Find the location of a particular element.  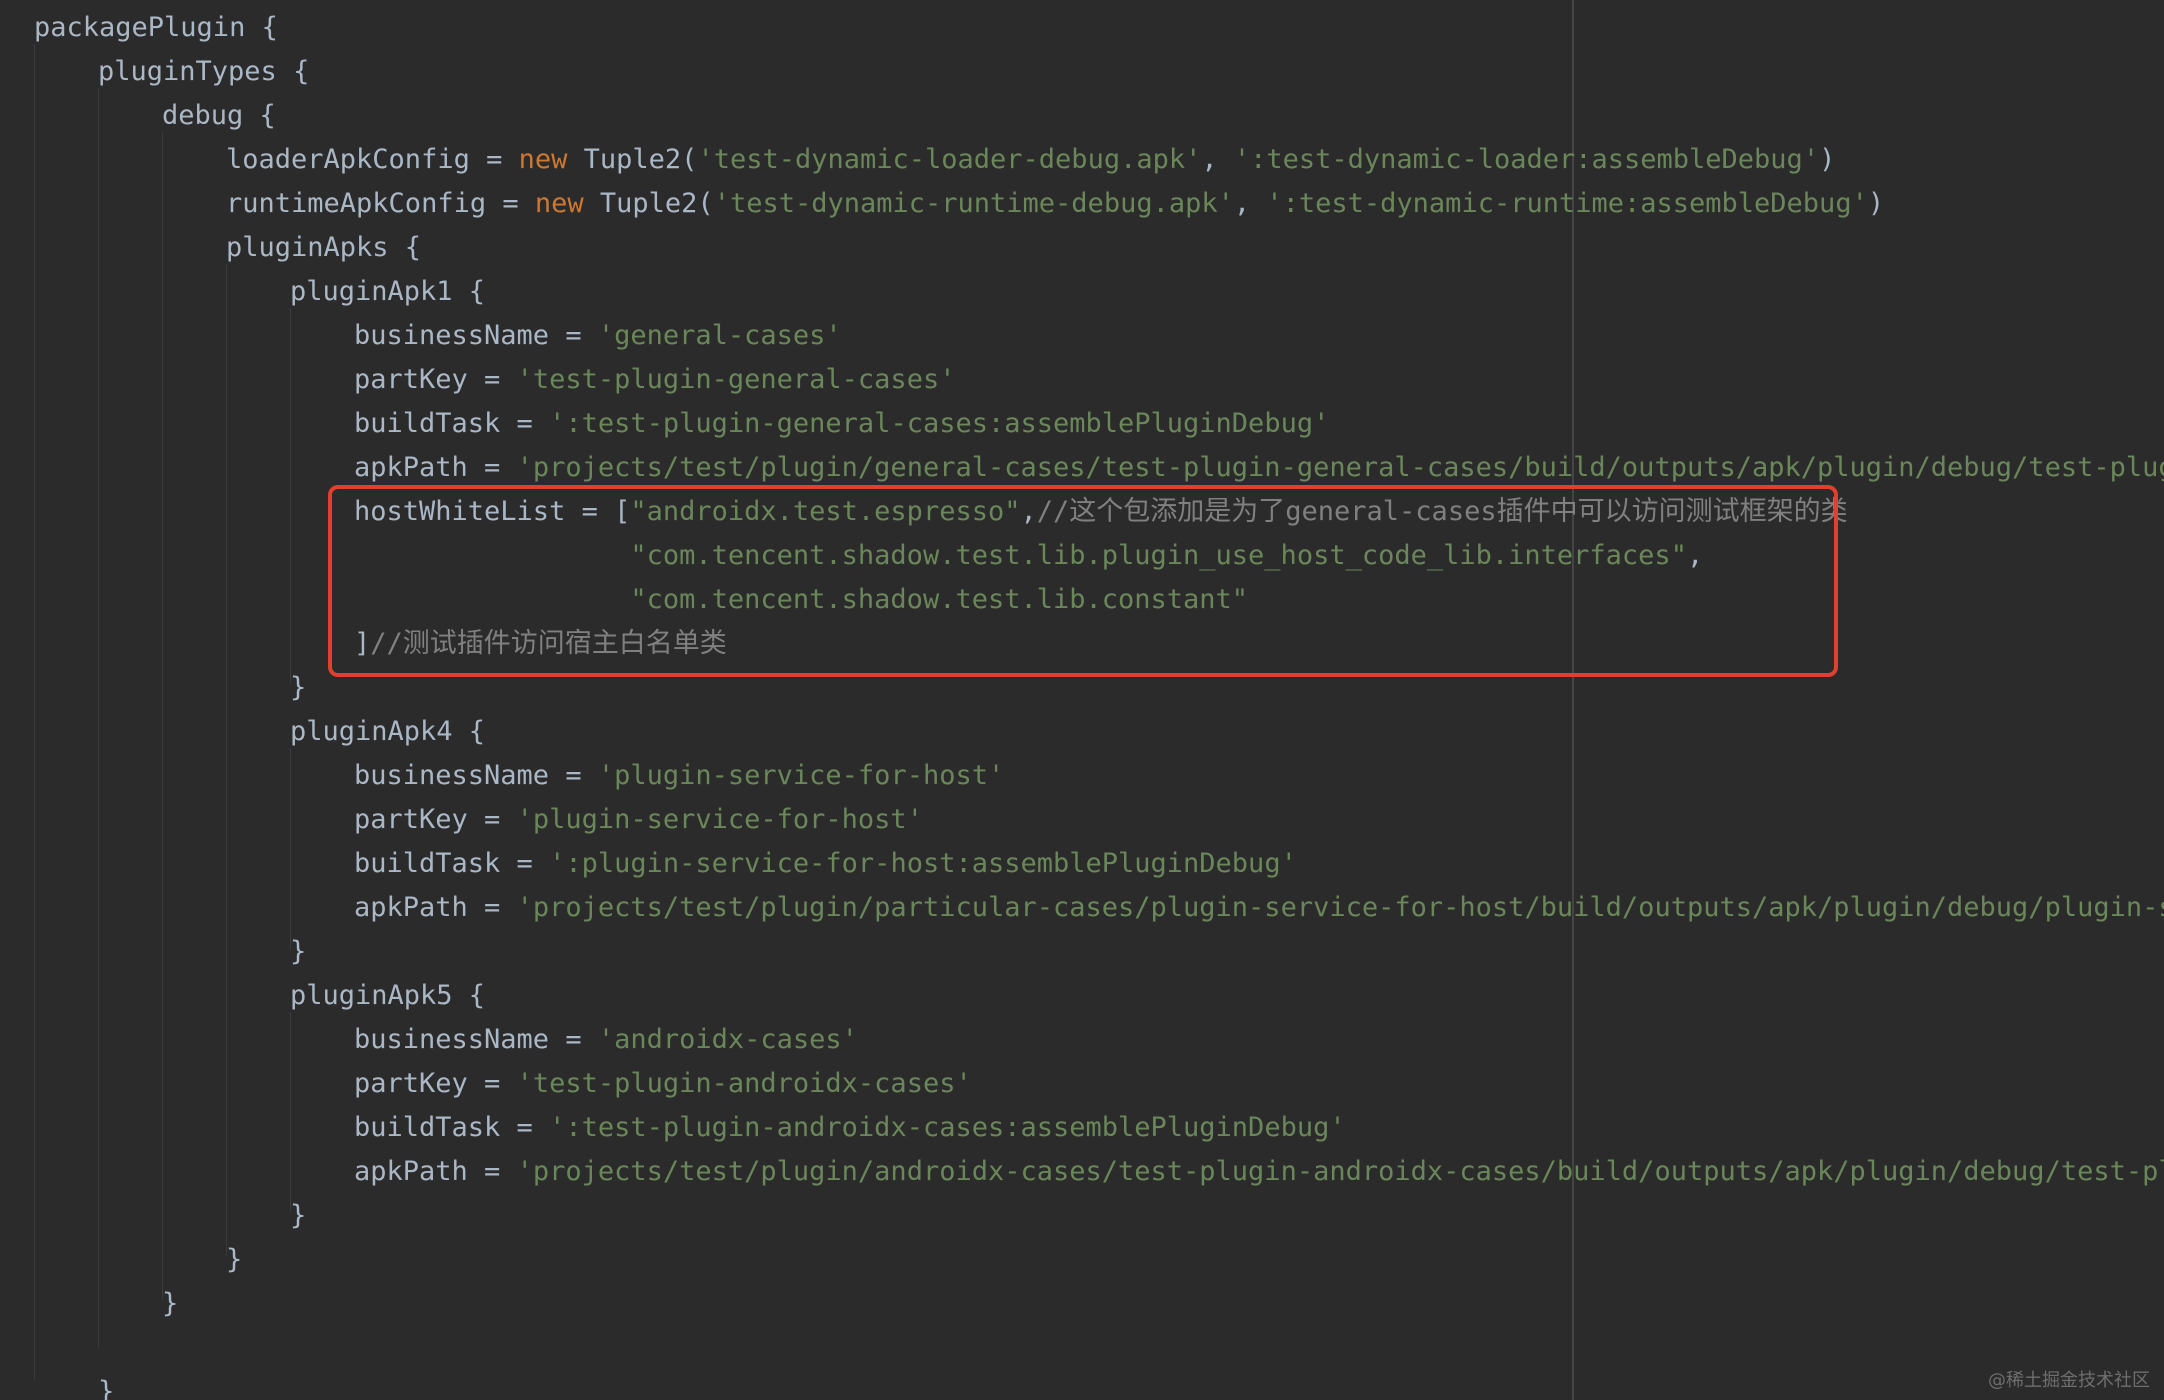

code-token-ident: loaderApkConfig = is located at coordinates (372, 159).